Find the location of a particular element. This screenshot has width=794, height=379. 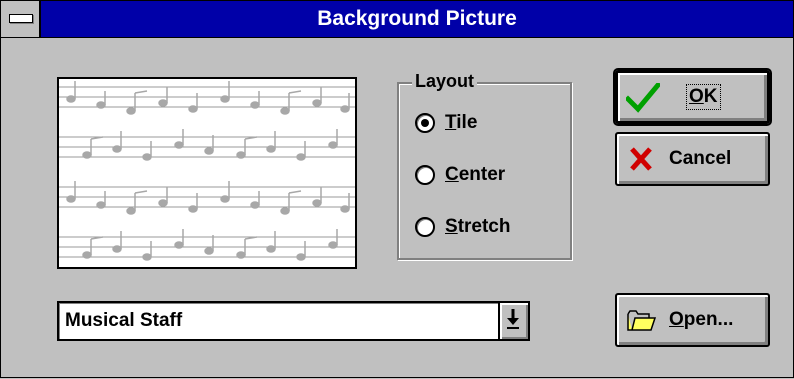

dropdown-arrow-icon is located at coordinates (513, 321).